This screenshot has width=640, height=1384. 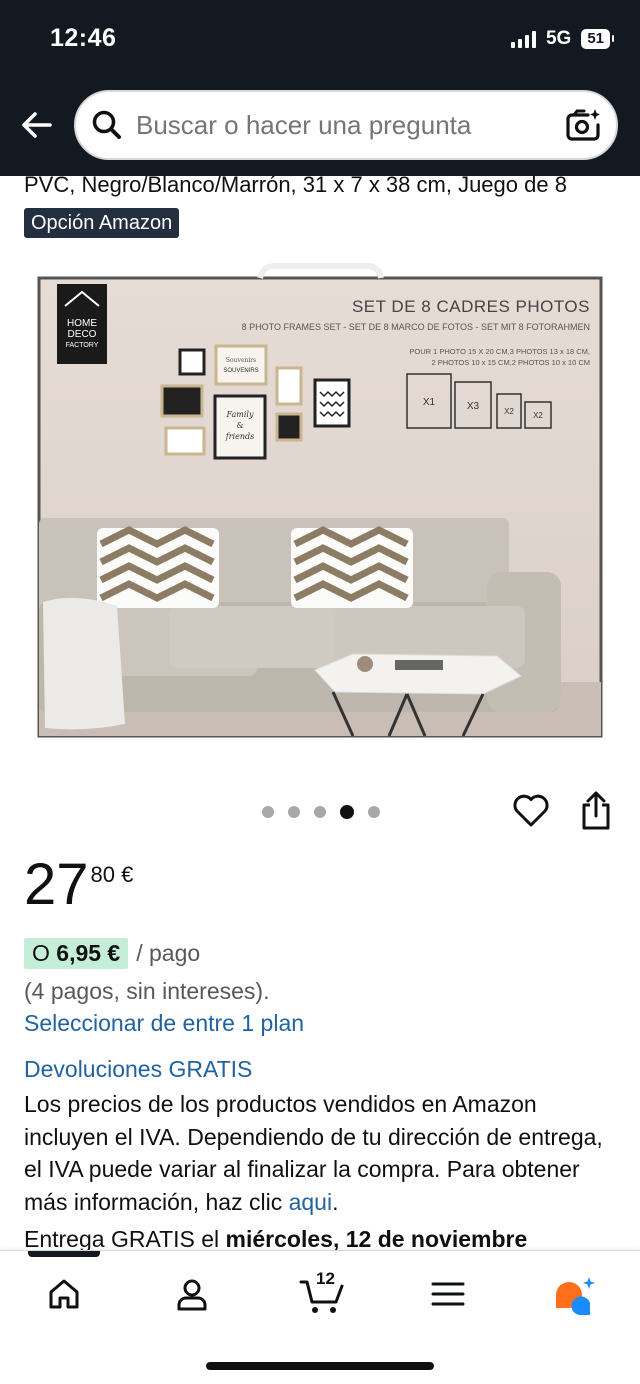 I want to click on image-brand-line: DECO, so click(x=82, y=334).